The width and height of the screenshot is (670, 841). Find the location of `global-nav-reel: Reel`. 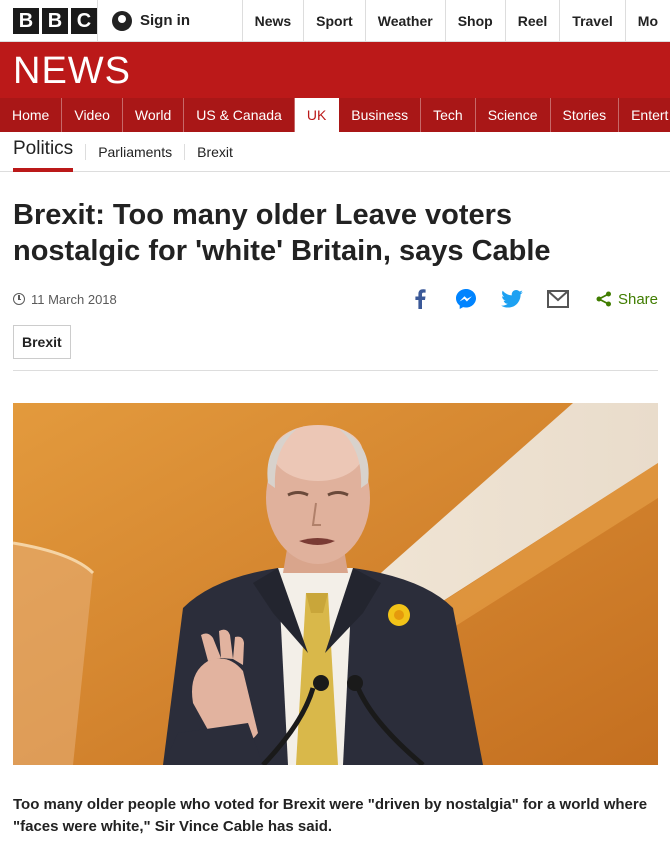

global-nav-reel: Reel is located at coordinates (532, 20).